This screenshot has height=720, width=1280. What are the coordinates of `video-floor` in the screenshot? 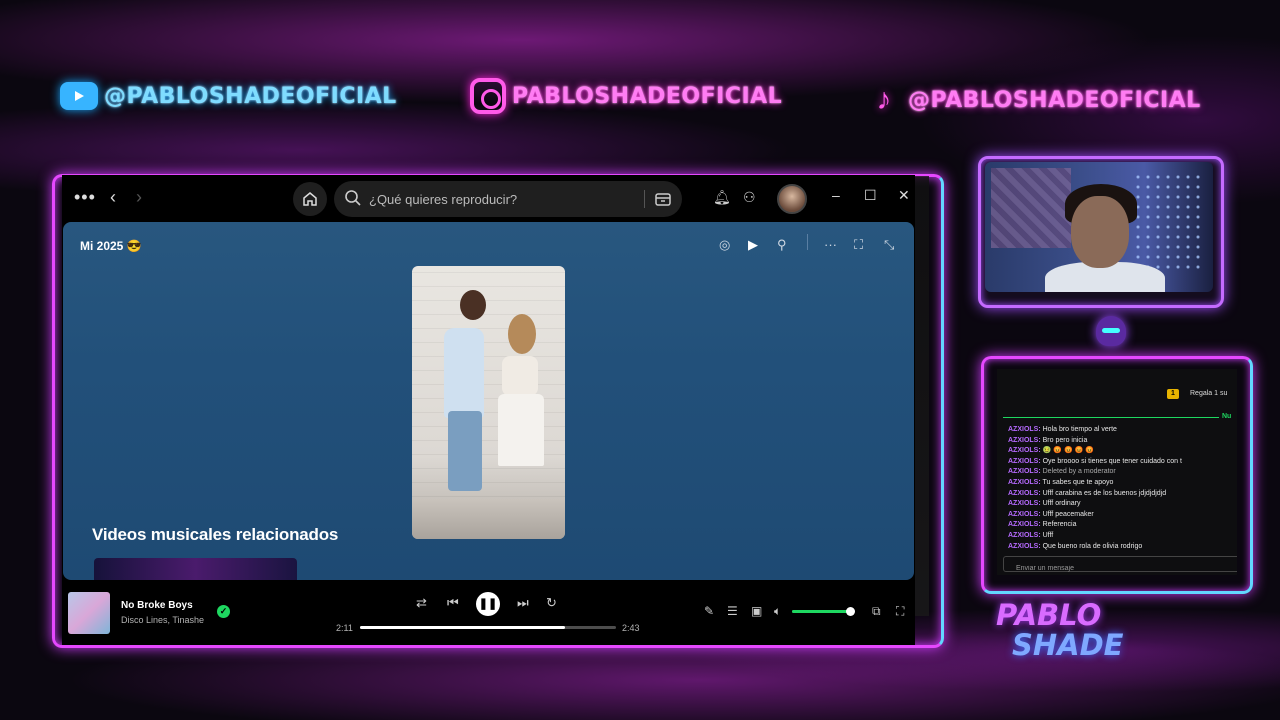 It's located at (488, 519).